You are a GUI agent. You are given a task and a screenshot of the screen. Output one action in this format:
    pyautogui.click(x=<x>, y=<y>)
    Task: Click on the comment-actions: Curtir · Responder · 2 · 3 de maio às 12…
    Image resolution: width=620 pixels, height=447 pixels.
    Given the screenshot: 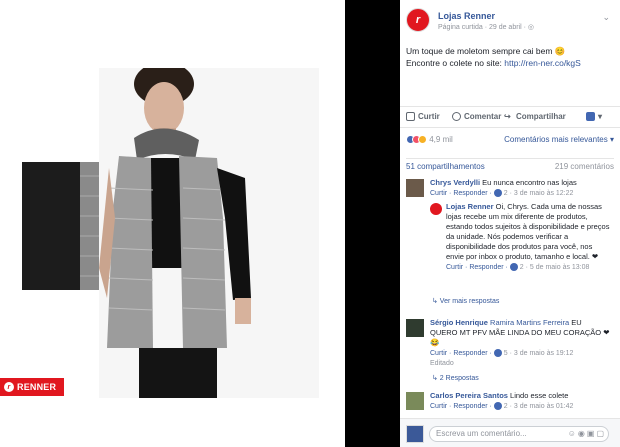 What is the action you would take?
    pyautogui.click(x=520, y=194)
    